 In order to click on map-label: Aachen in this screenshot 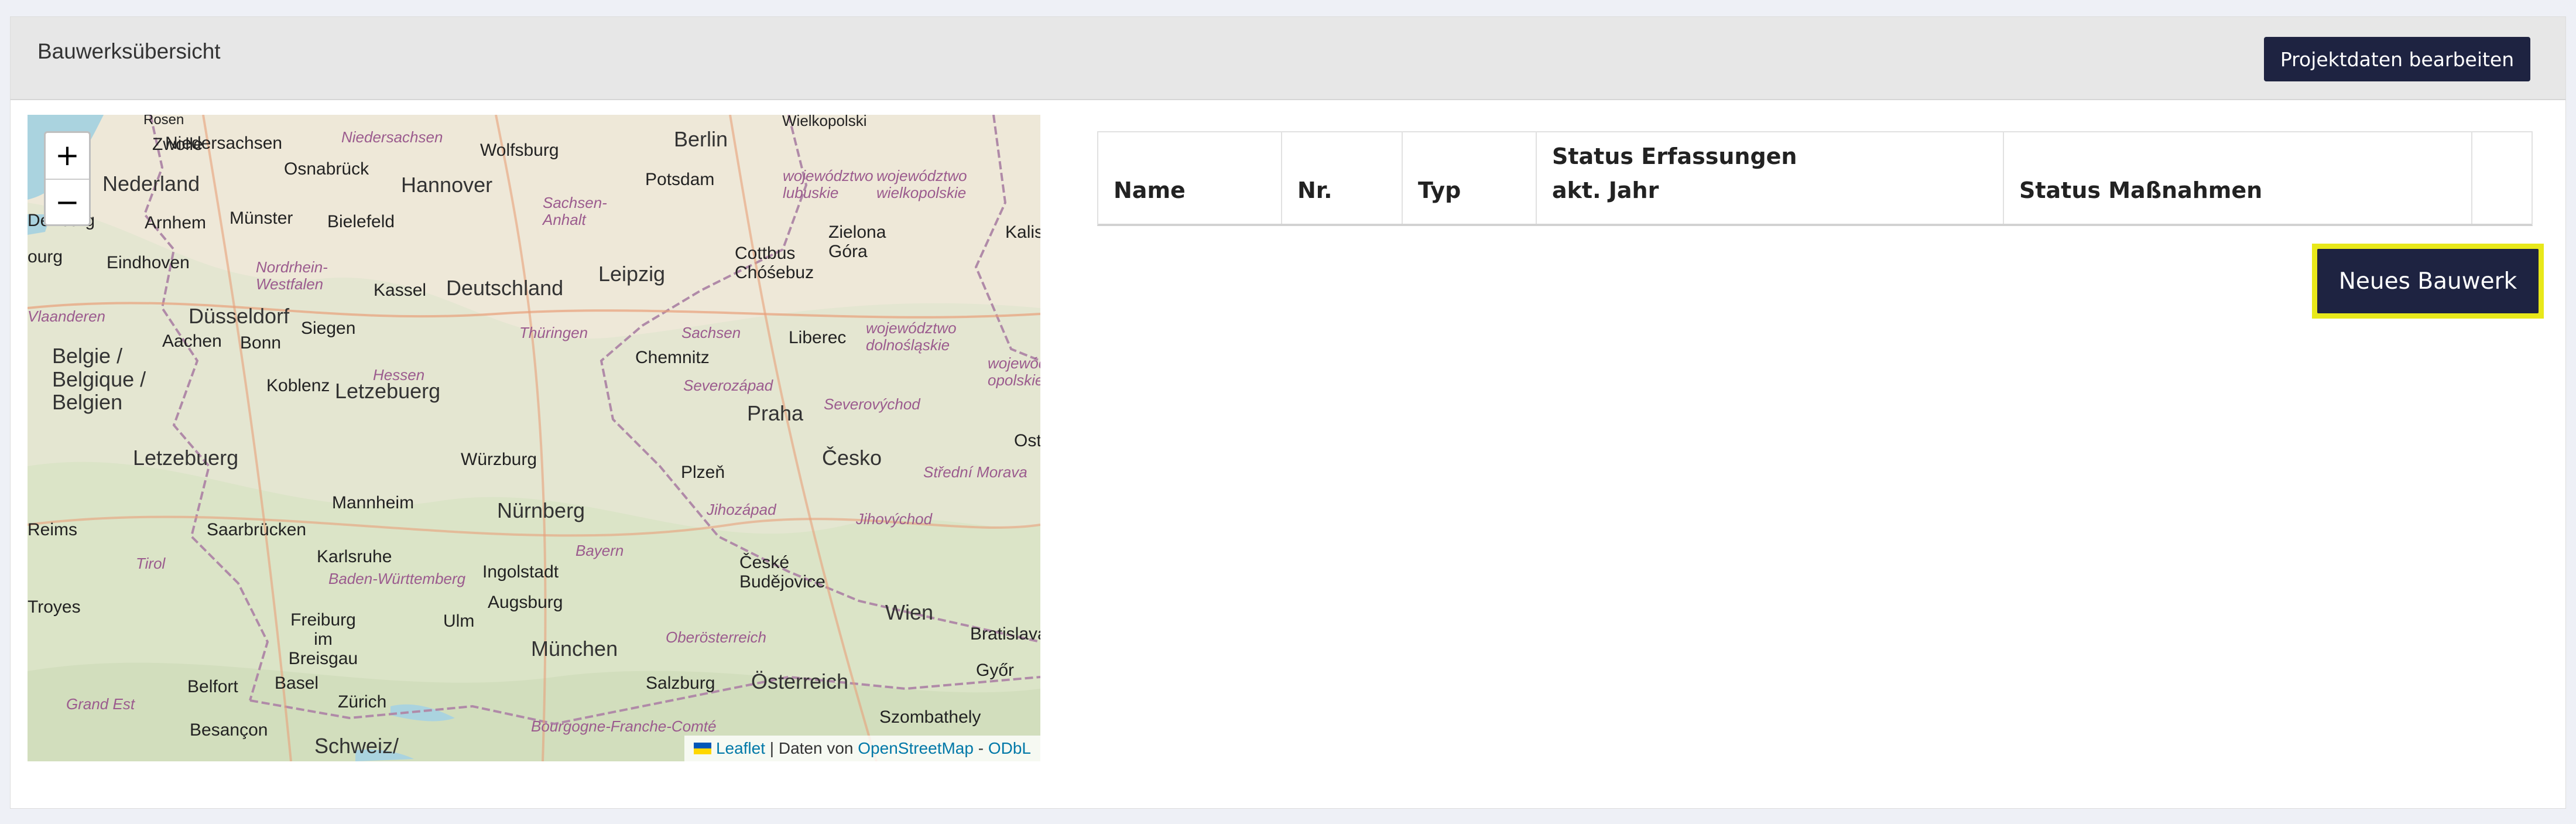, I will do `click(192, 341)`.